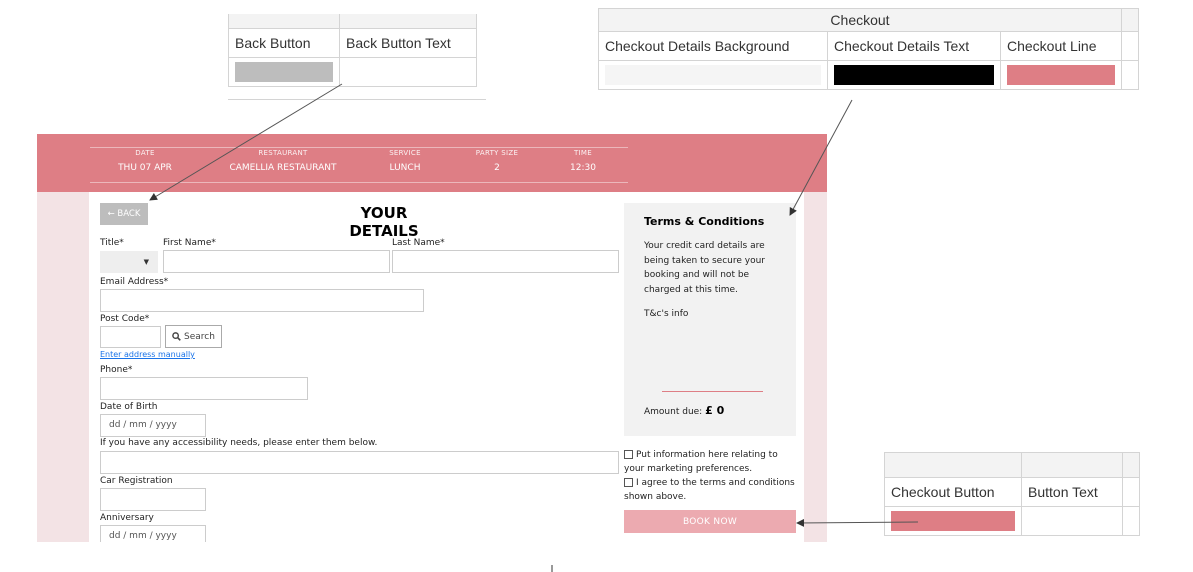  I want to click on back-button-text-swatch, so click(408, 72).